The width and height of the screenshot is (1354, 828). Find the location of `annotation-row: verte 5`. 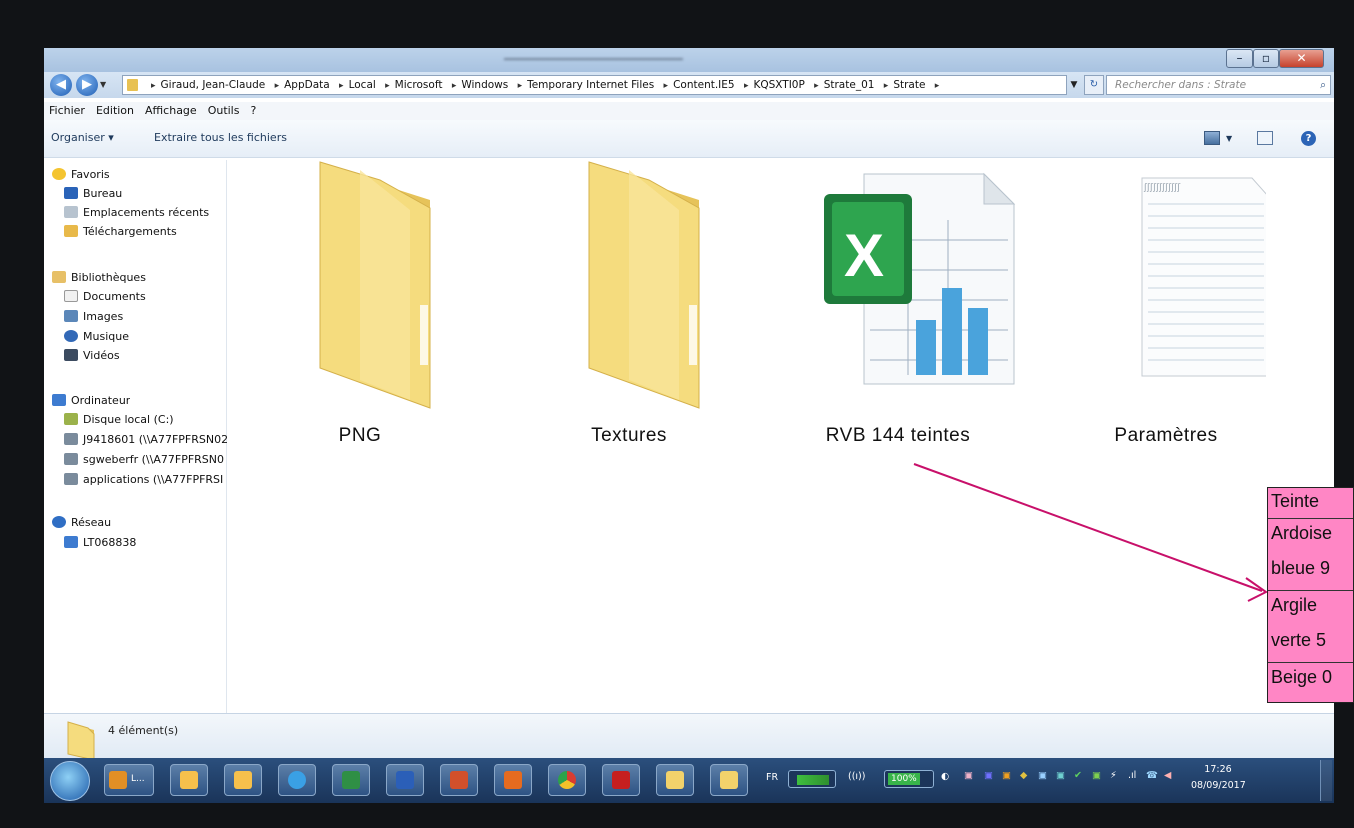

annotation-row: verte 5 is located at coordinates (1299, 640).